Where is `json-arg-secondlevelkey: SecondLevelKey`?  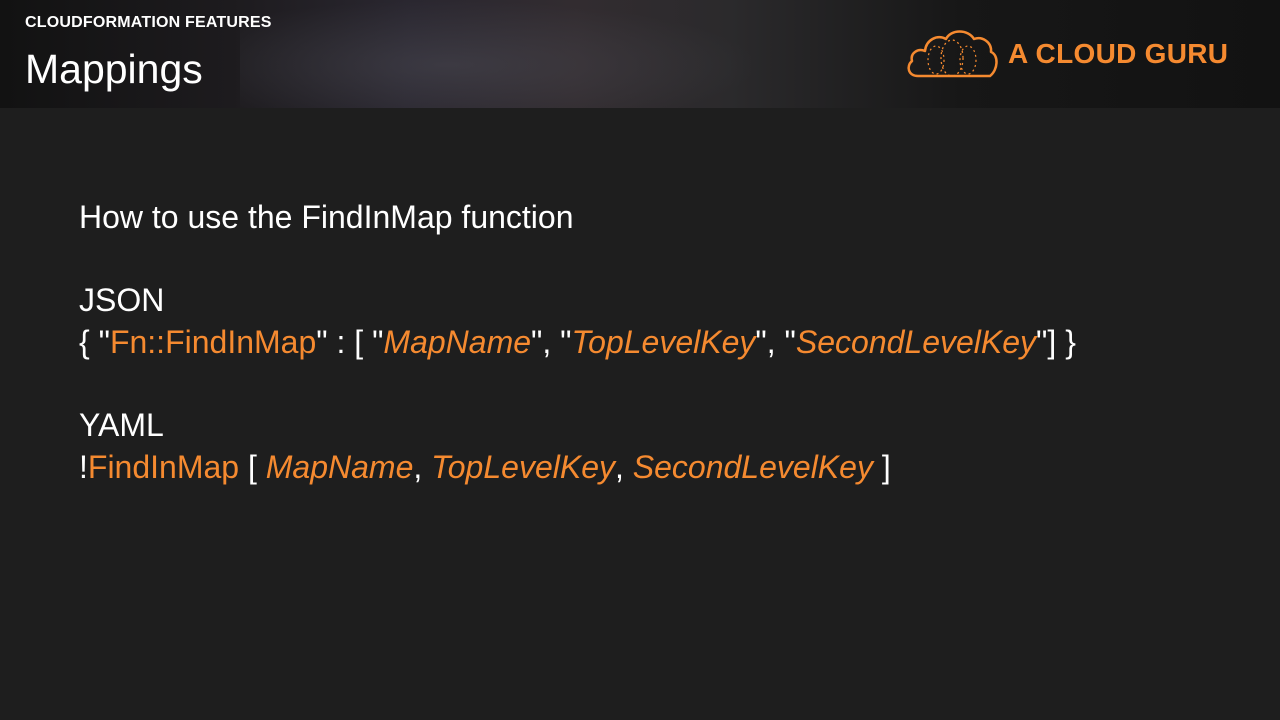
json-arg-secondlevelkey: SecondLevelKey is located at coordinates (916, 342).